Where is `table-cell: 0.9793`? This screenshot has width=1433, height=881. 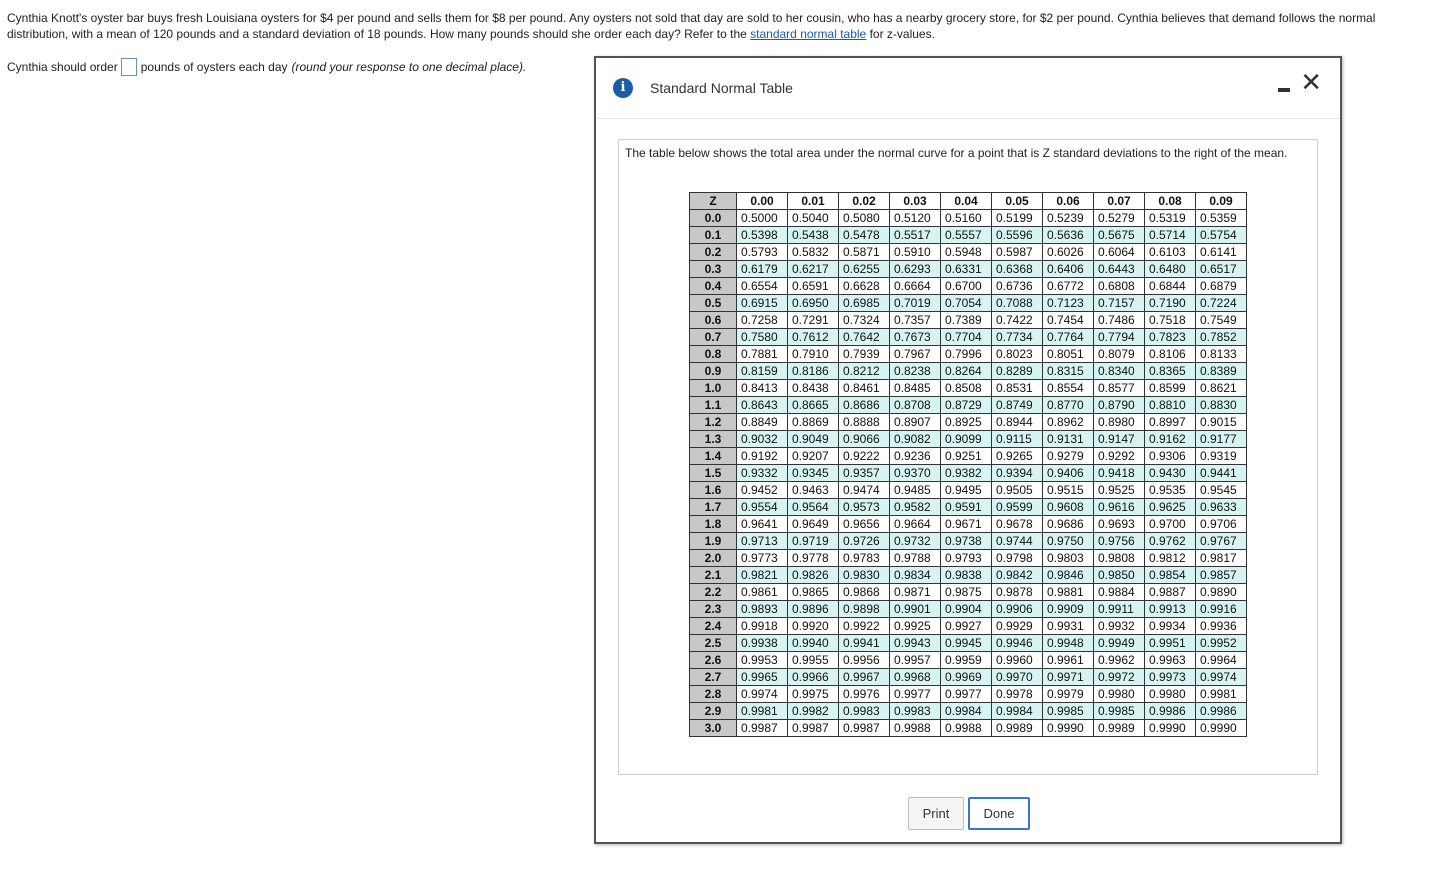
table-cell: 0.9793 is located at coordinates (966, 558).